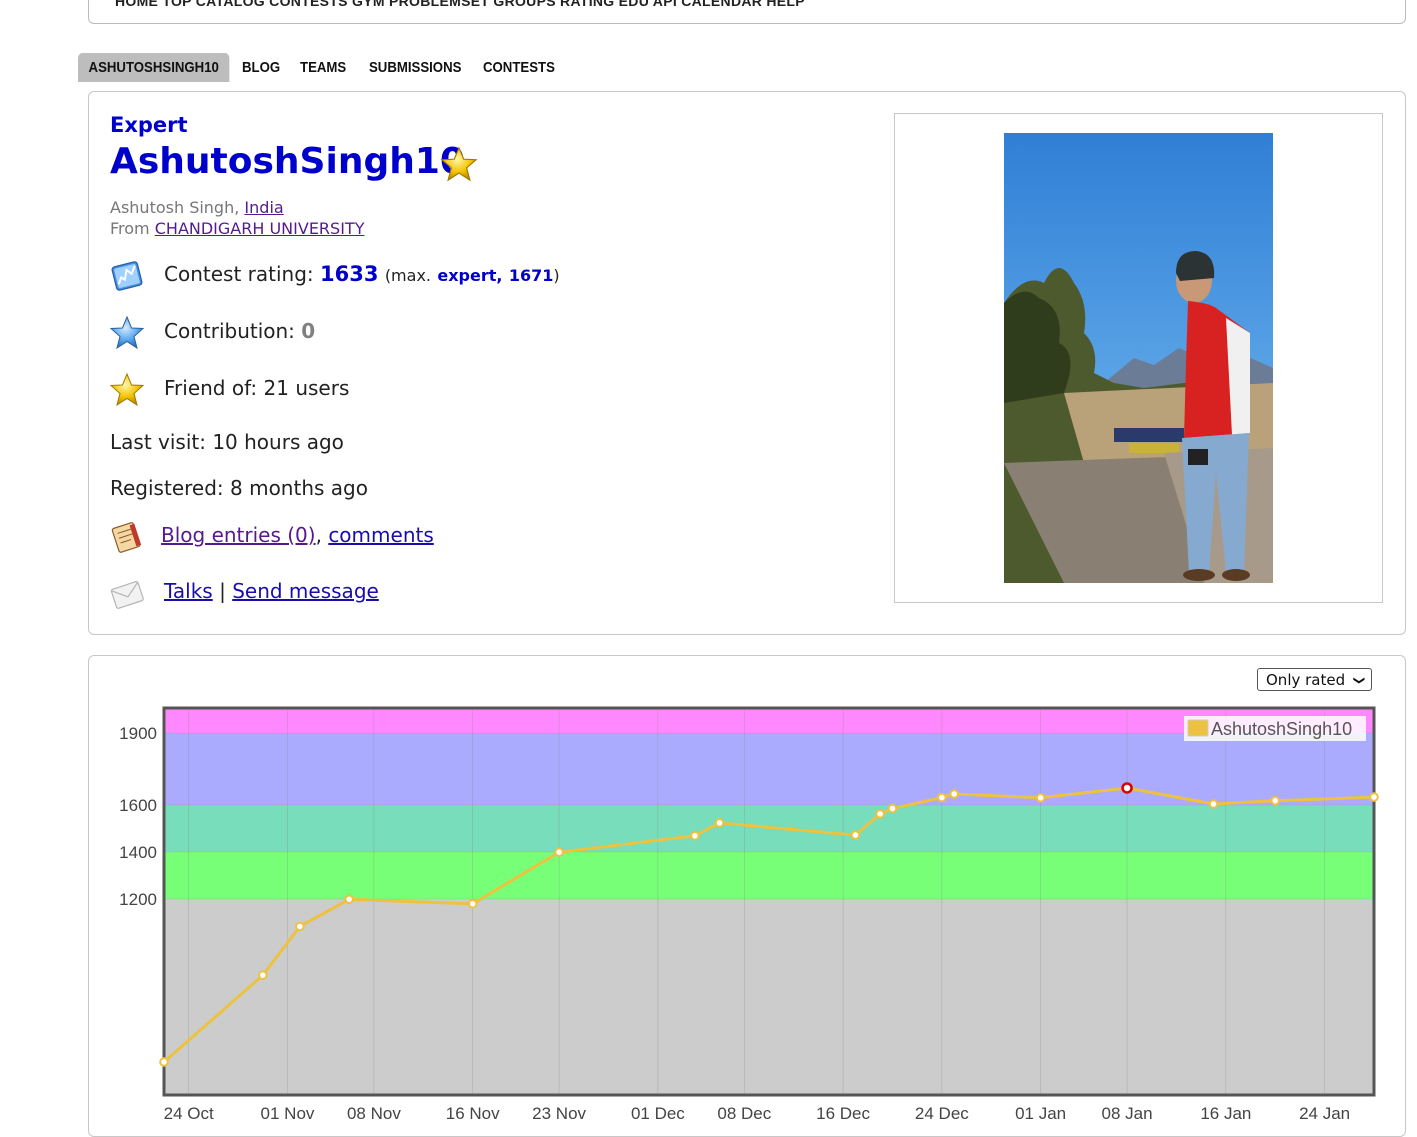 The image size is (1417, 1137). I want to click on x-tick-label: 01 Nov, so click(288, 1113).